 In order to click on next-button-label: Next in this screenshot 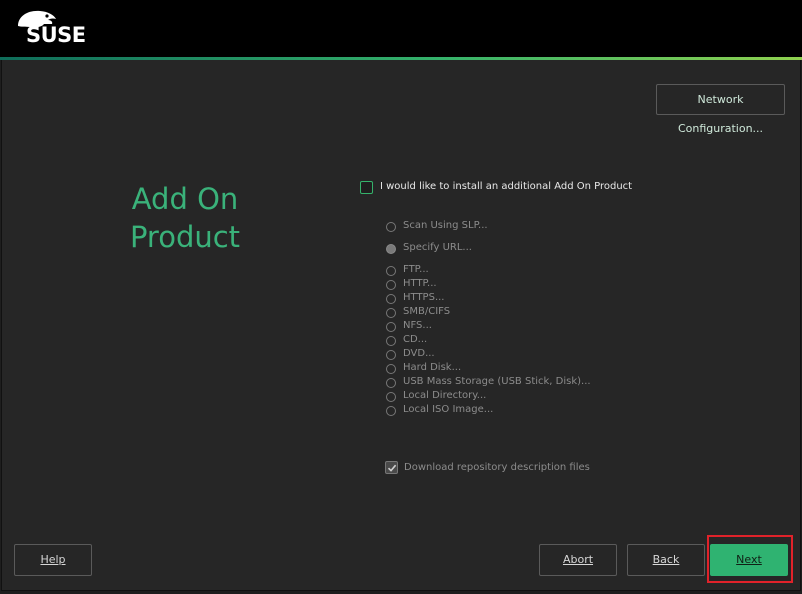, I will do `click(749, 559)`.